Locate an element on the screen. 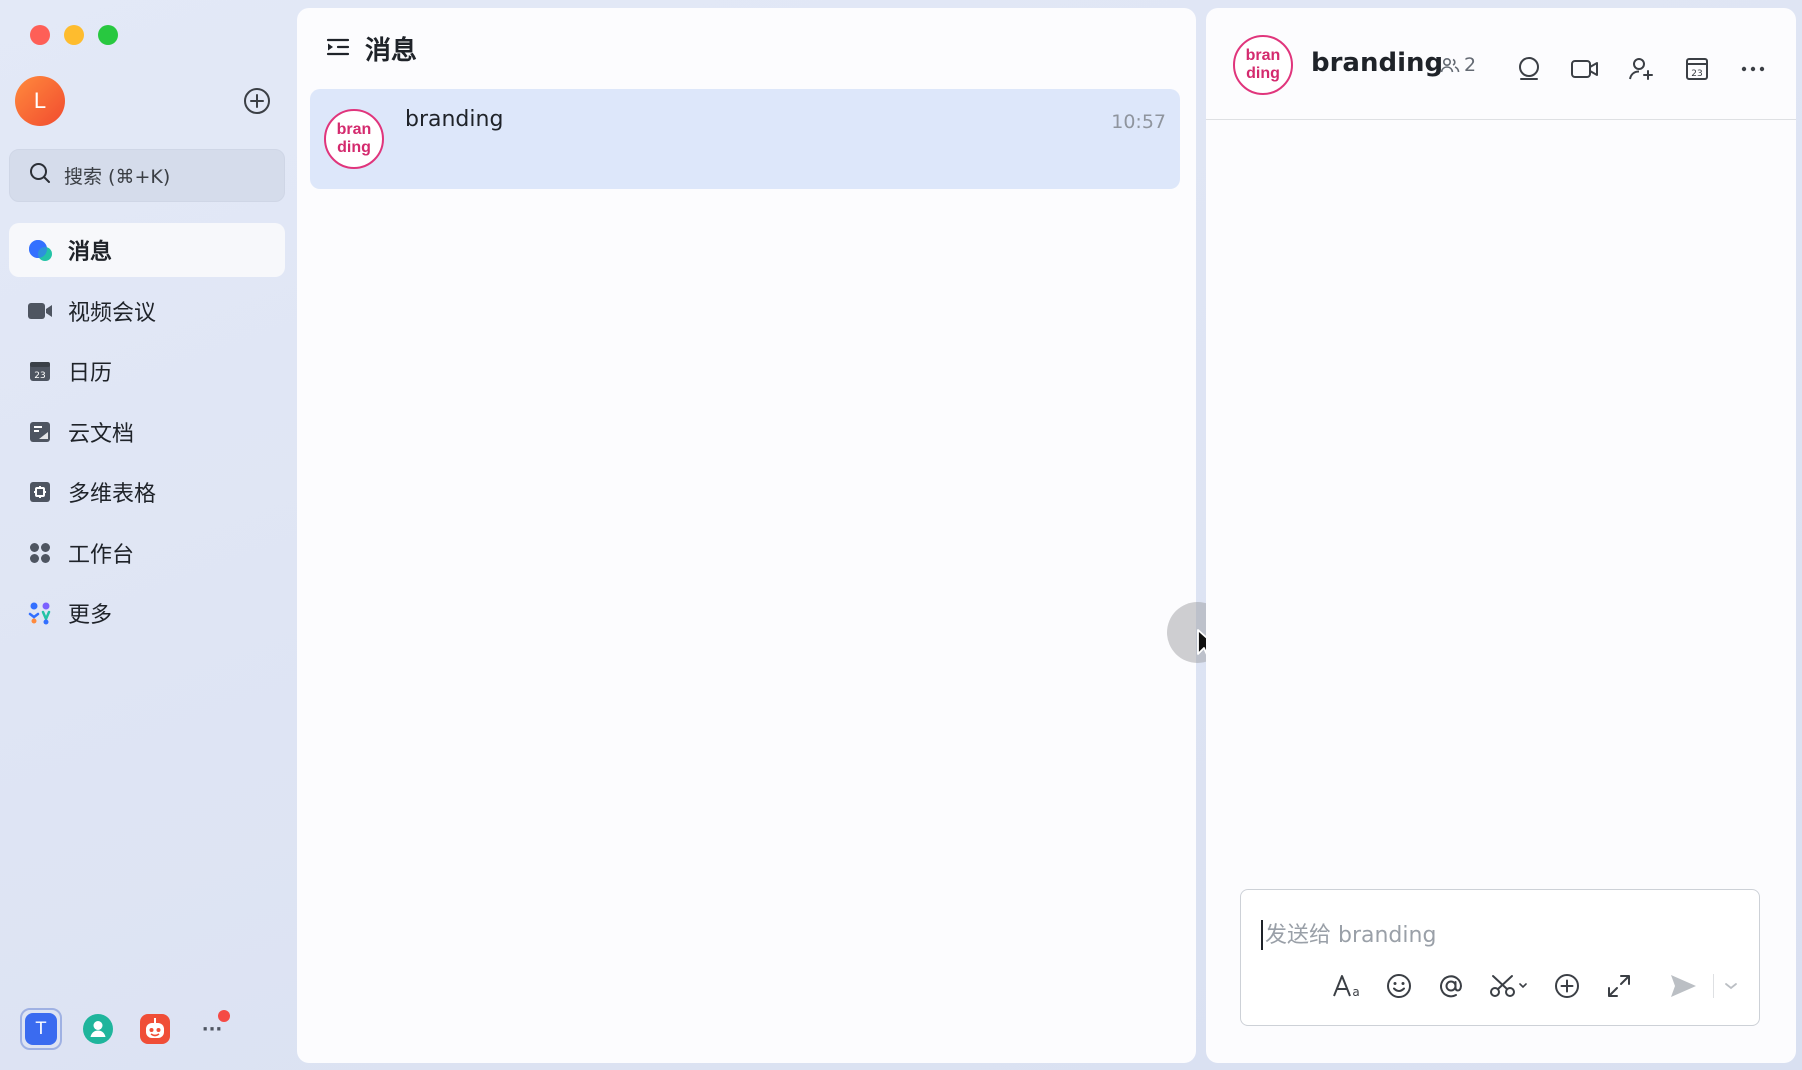  minimize-window-button is located at coordinates (74, 35).